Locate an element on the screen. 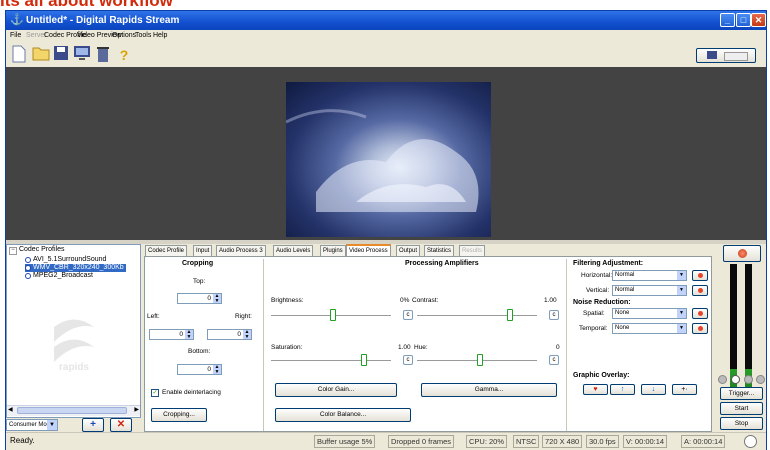  chevron-down-icon: ▼ is located at coordinates (681, 275).